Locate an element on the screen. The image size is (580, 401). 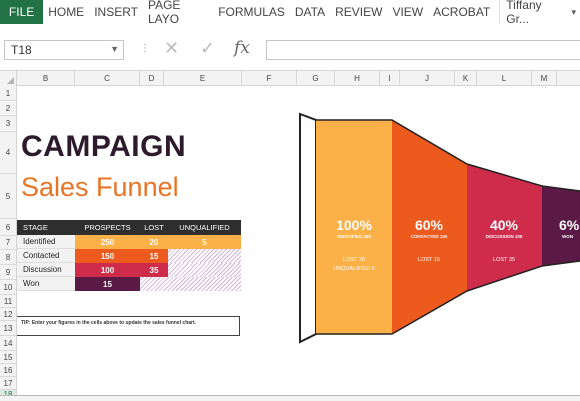
funnel-lost-identified: LOST 20 is located at coordinates (354, 260).